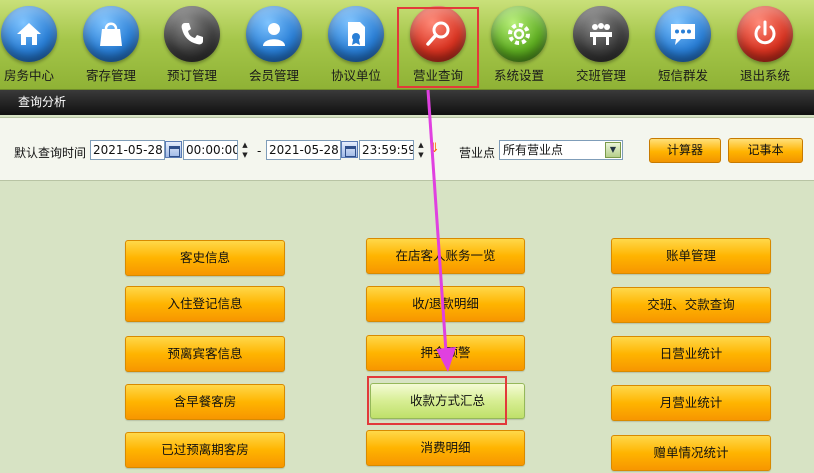 This screenshot has height=473, width=814. I want to click on toolbar-label: 寄存管理, so click(110, 75).